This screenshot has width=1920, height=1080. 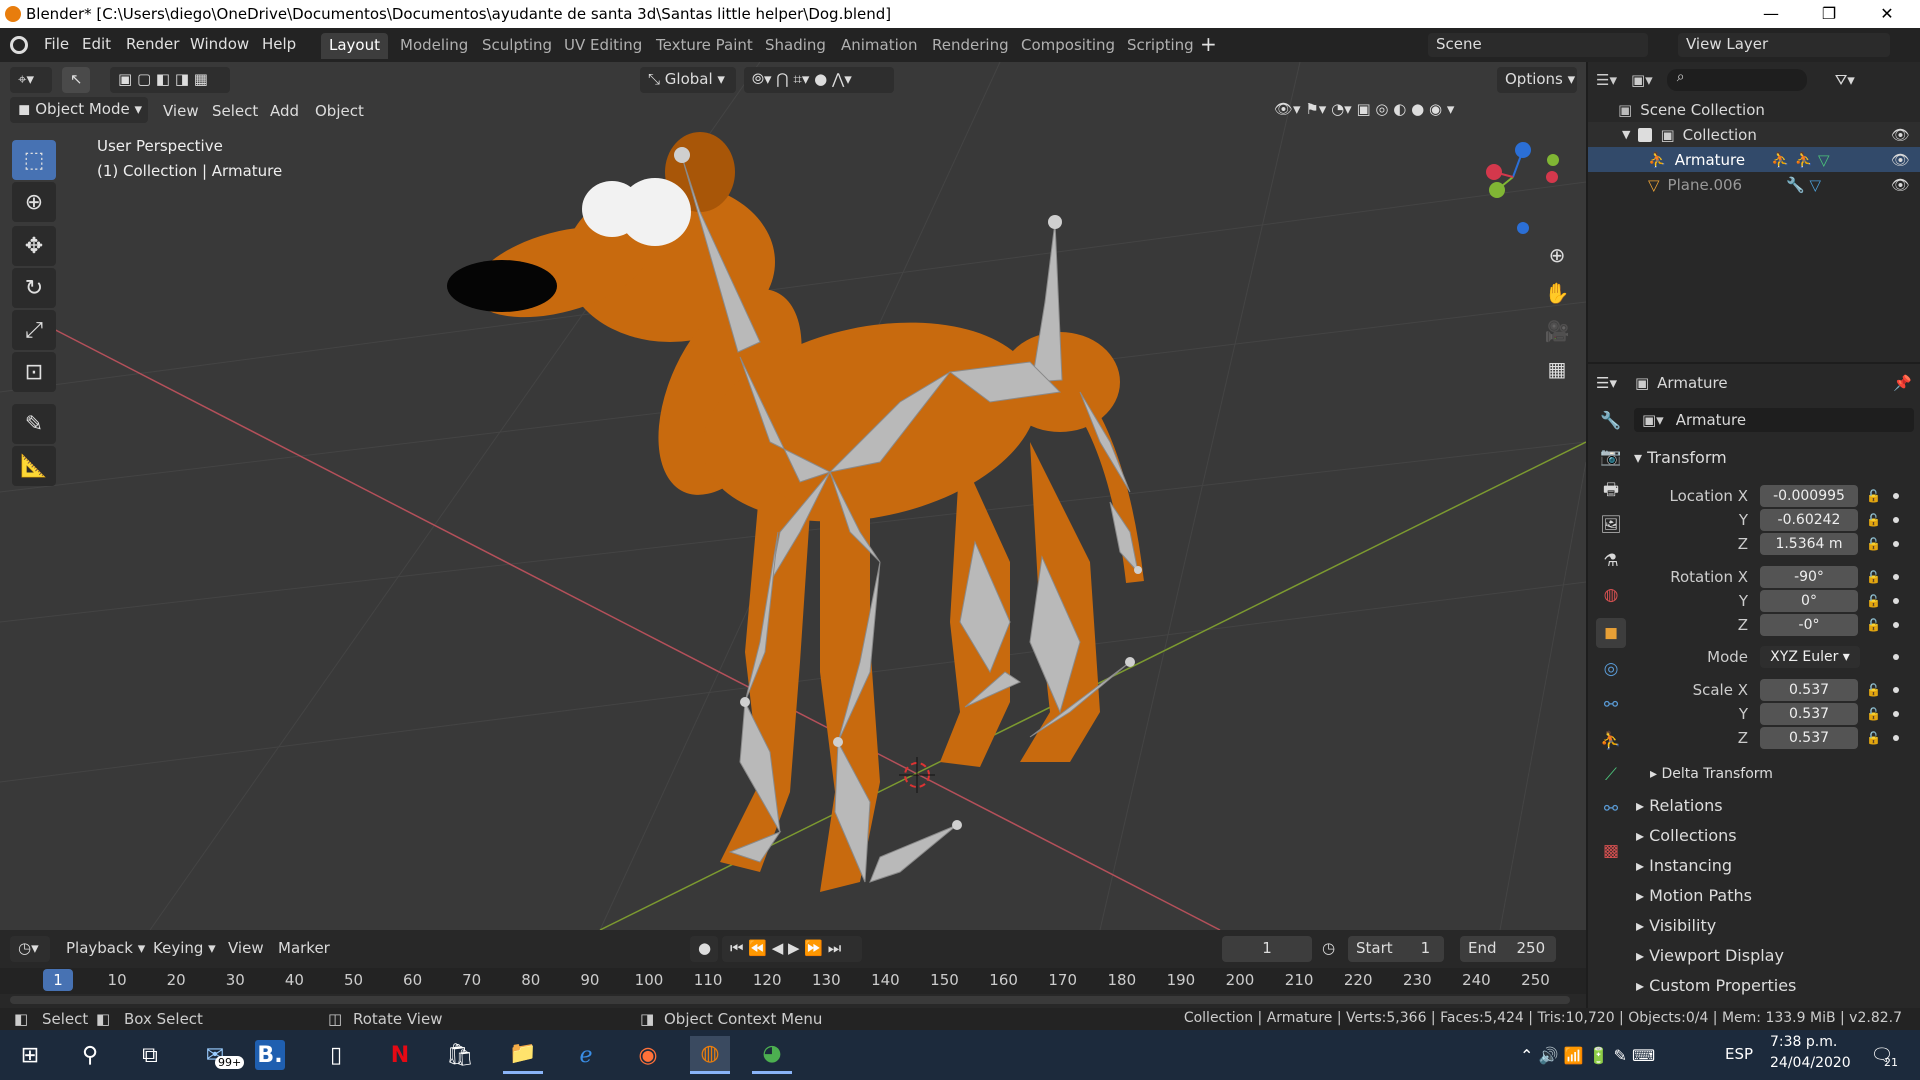 I want to click on custom-properties-section: ▸ Custom Properties, so click(x=1716, y=985).